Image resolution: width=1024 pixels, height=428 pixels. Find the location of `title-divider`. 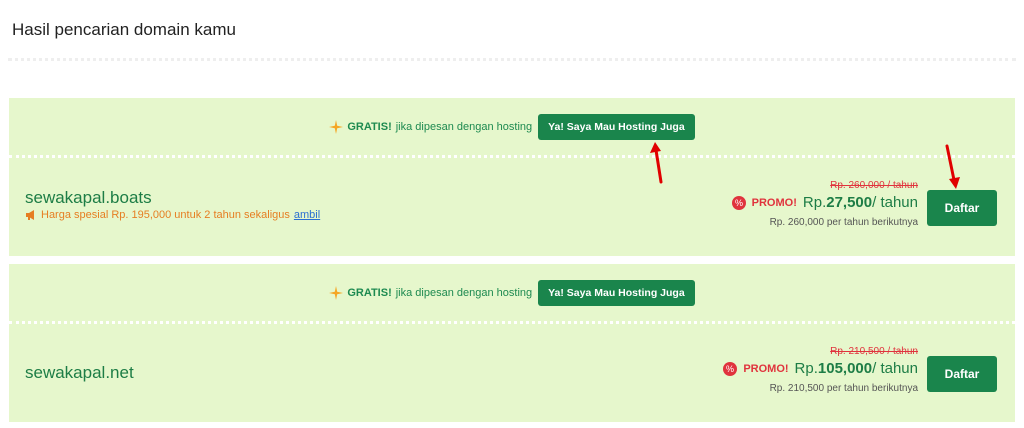

title-divider is located at coordinates (512, 59).